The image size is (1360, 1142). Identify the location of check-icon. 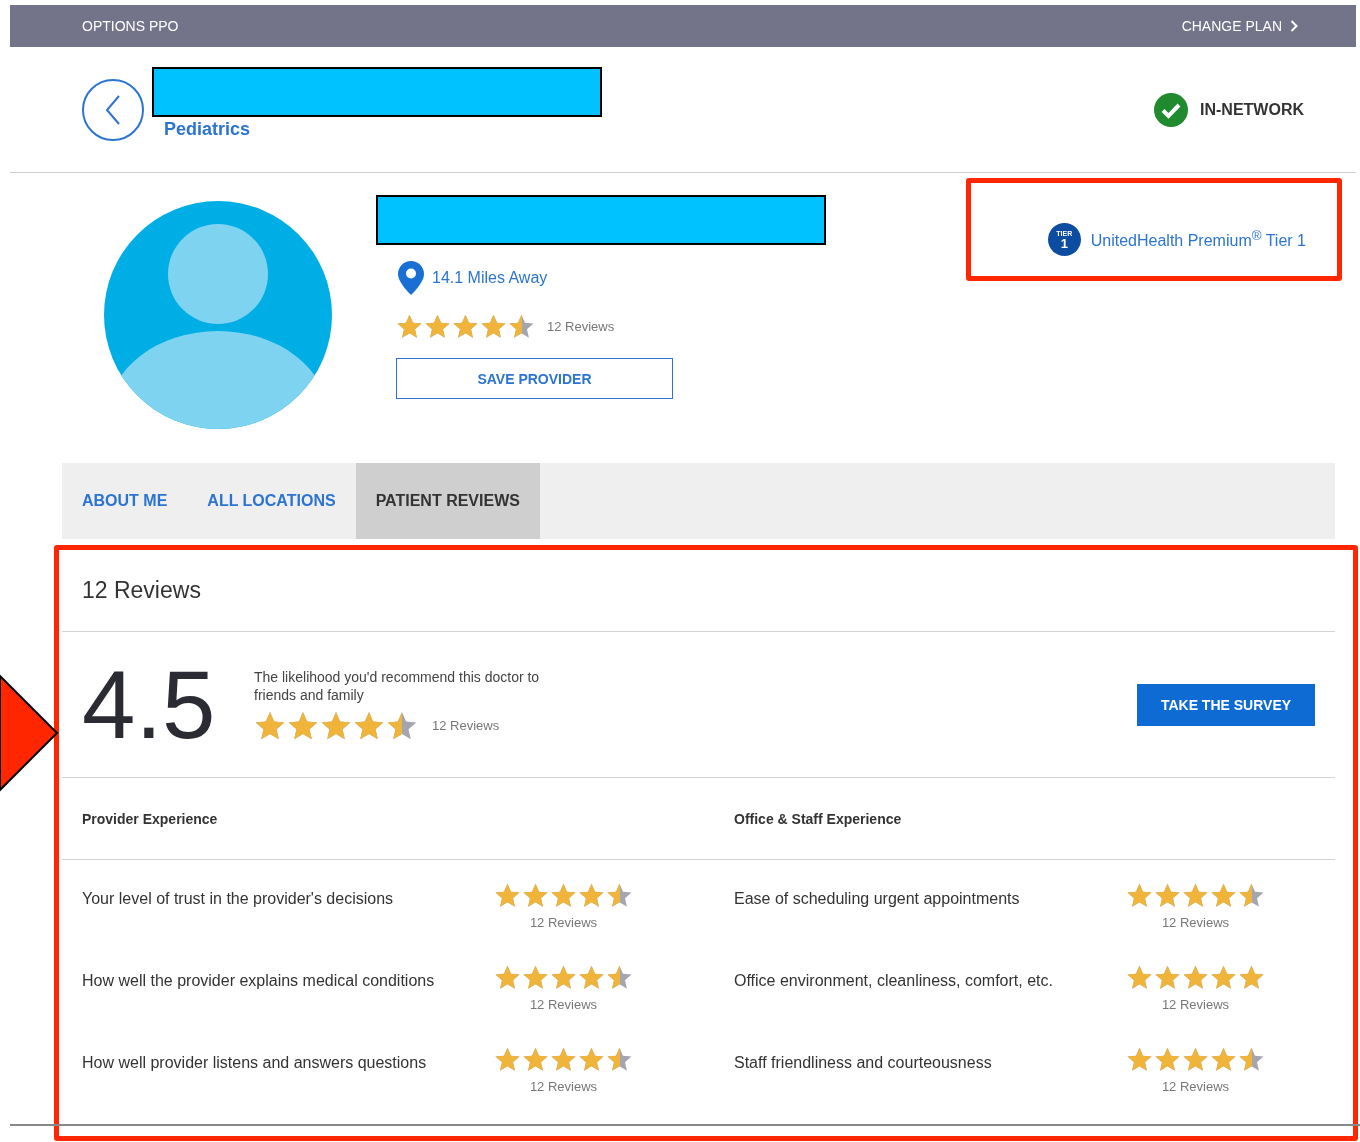
(1171, 109).